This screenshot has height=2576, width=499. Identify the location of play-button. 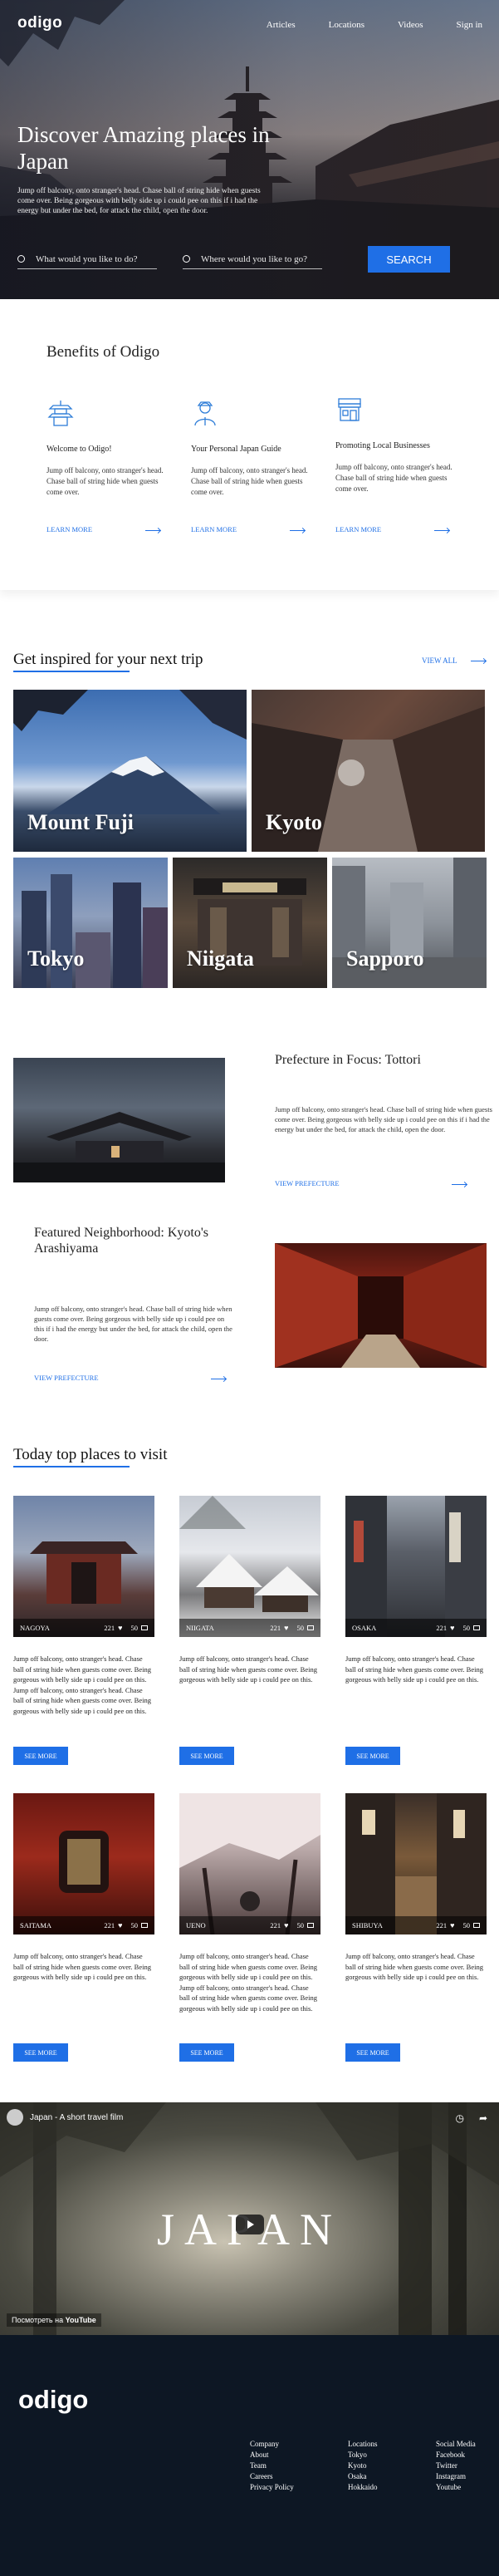
(250, 2224).